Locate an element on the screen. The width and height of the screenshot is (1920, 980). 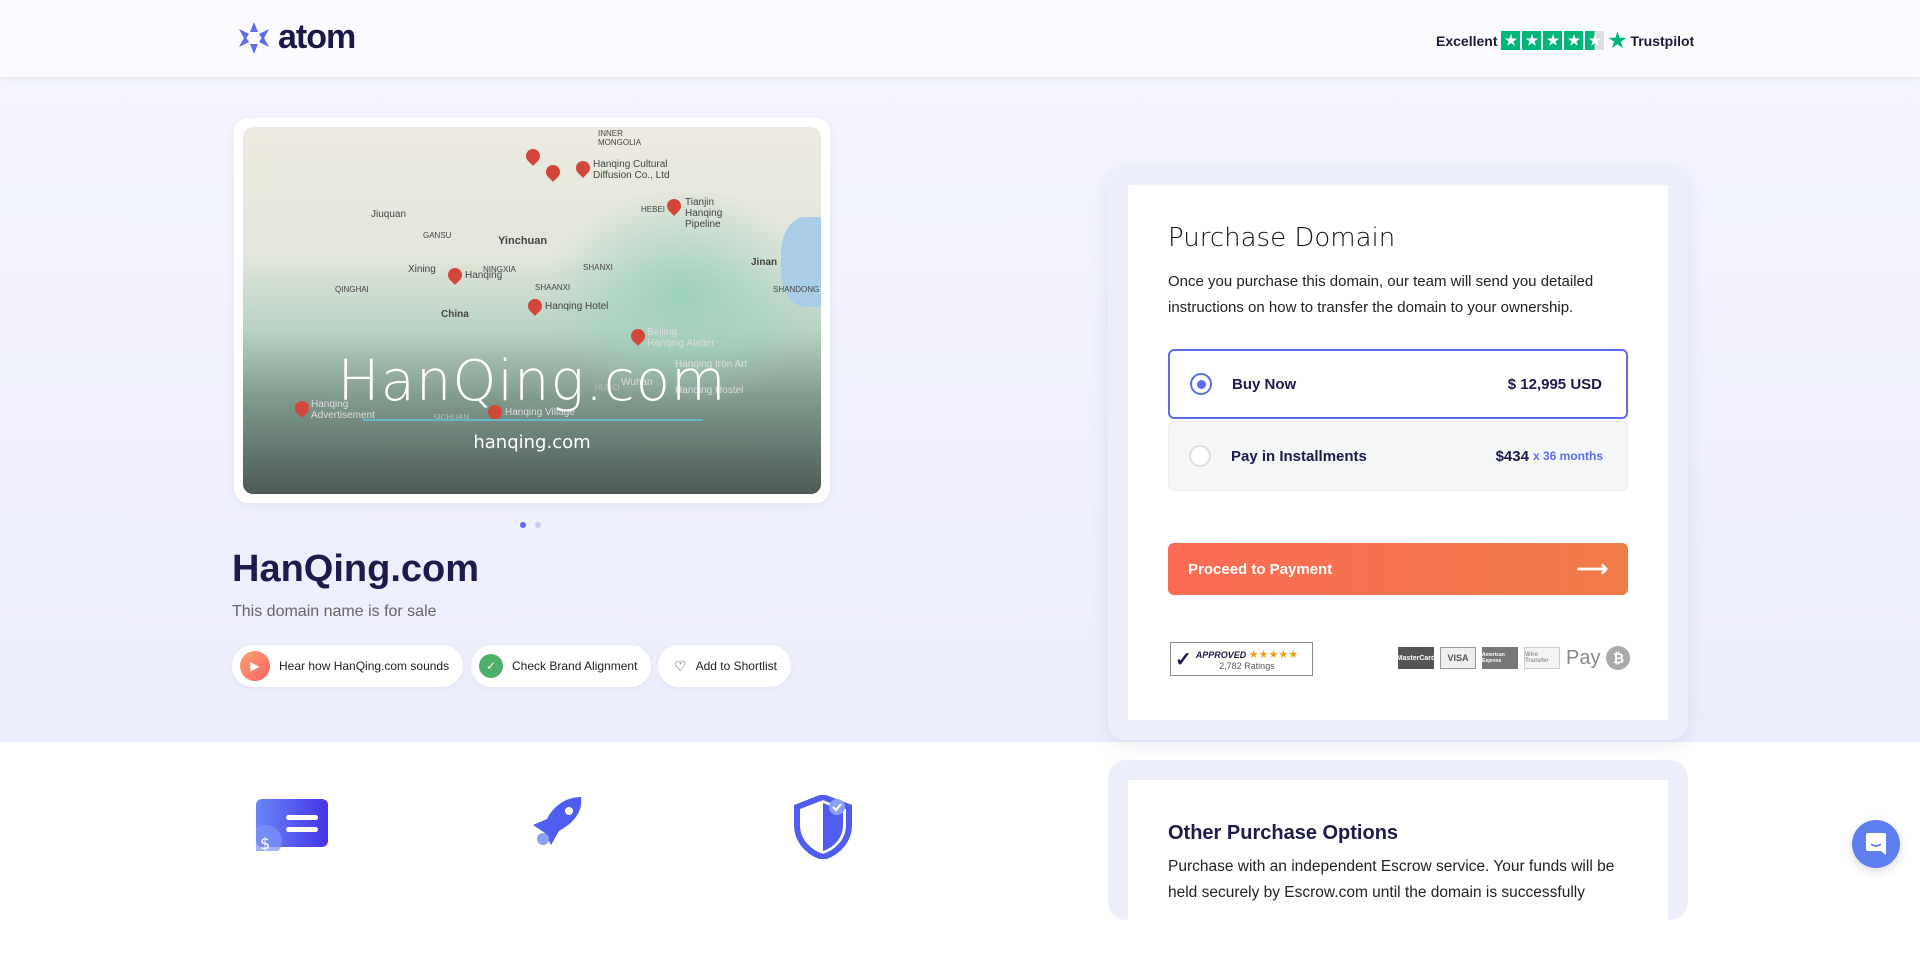
bitcoin-icon: ₿ is located at coordinates (1618, 658).